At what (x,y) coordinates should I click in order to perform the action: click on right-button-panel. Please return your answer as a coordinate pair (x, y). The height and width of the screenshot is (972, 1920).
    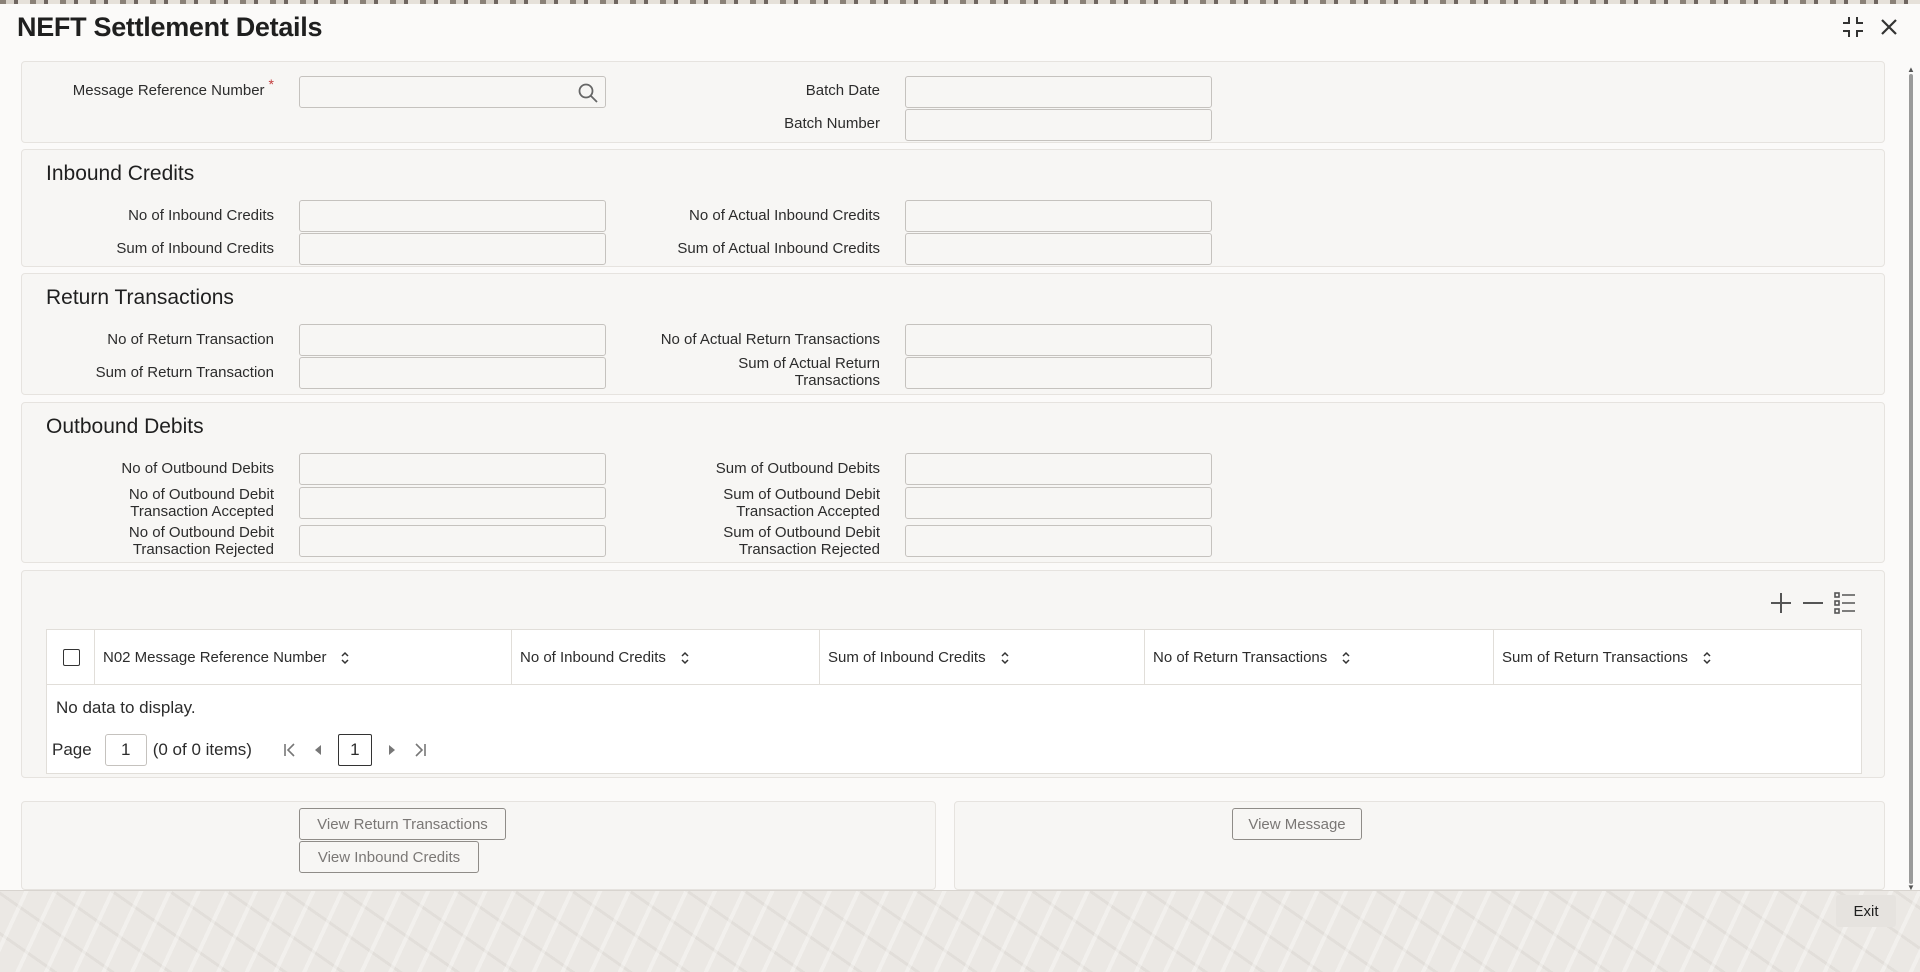
    Looking at the image, I should click on (1419, 845).